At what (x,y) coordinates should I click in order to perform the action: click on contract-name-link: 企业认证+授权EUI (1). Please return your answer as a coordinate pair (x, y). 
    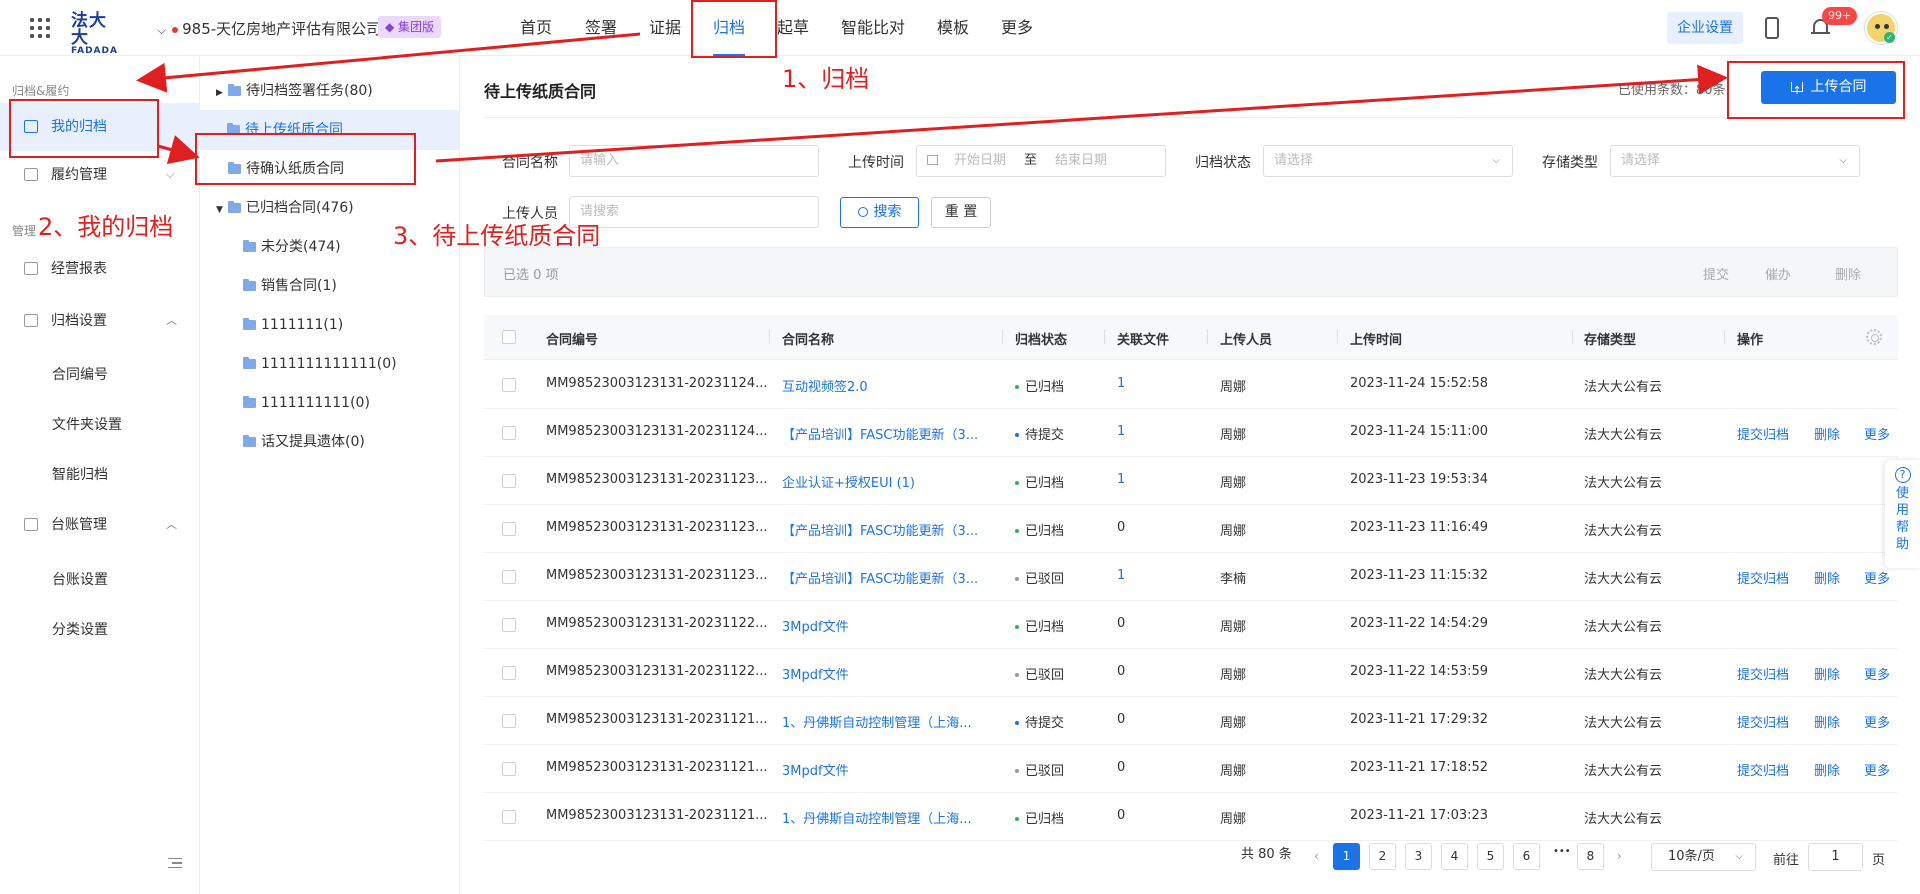
    Looking at the image, I should click on (887, 481).